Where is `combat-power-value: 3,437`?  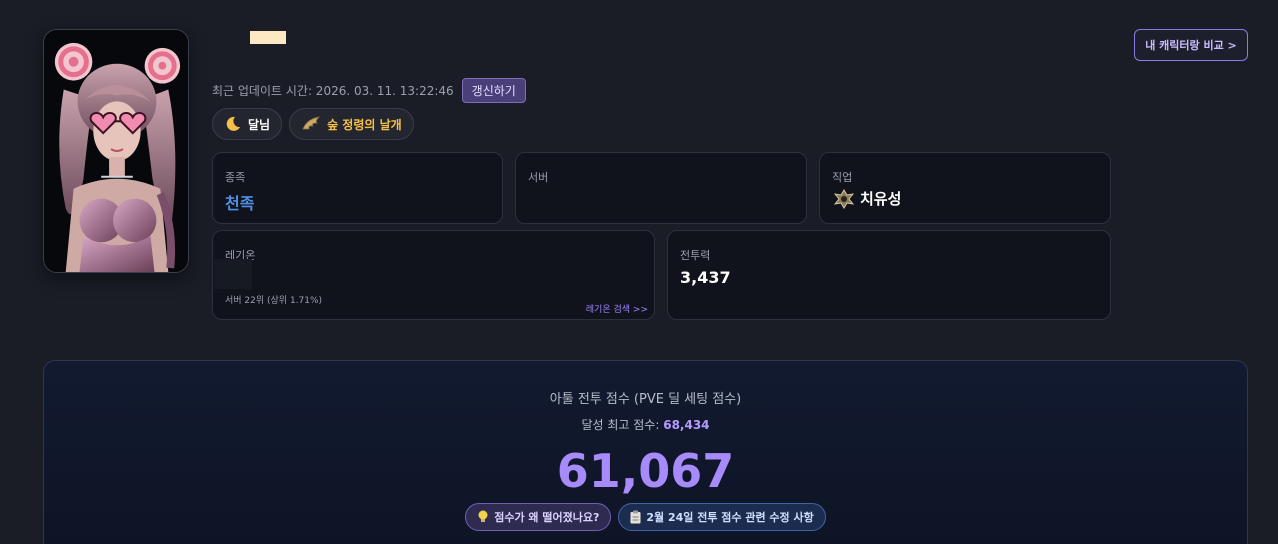
combat-power-value: 3,437 is located at coordinates (705, 277).